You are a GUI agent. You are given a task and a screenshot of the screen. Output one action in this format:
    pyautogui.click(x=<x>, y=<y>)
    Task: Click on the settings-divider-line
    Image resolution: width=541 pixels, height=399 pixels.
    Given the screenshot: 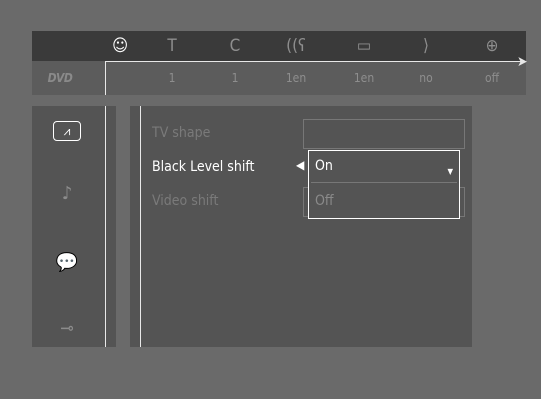 What is the action you would take?
    pyautogui.click(x=140, y=226)
    